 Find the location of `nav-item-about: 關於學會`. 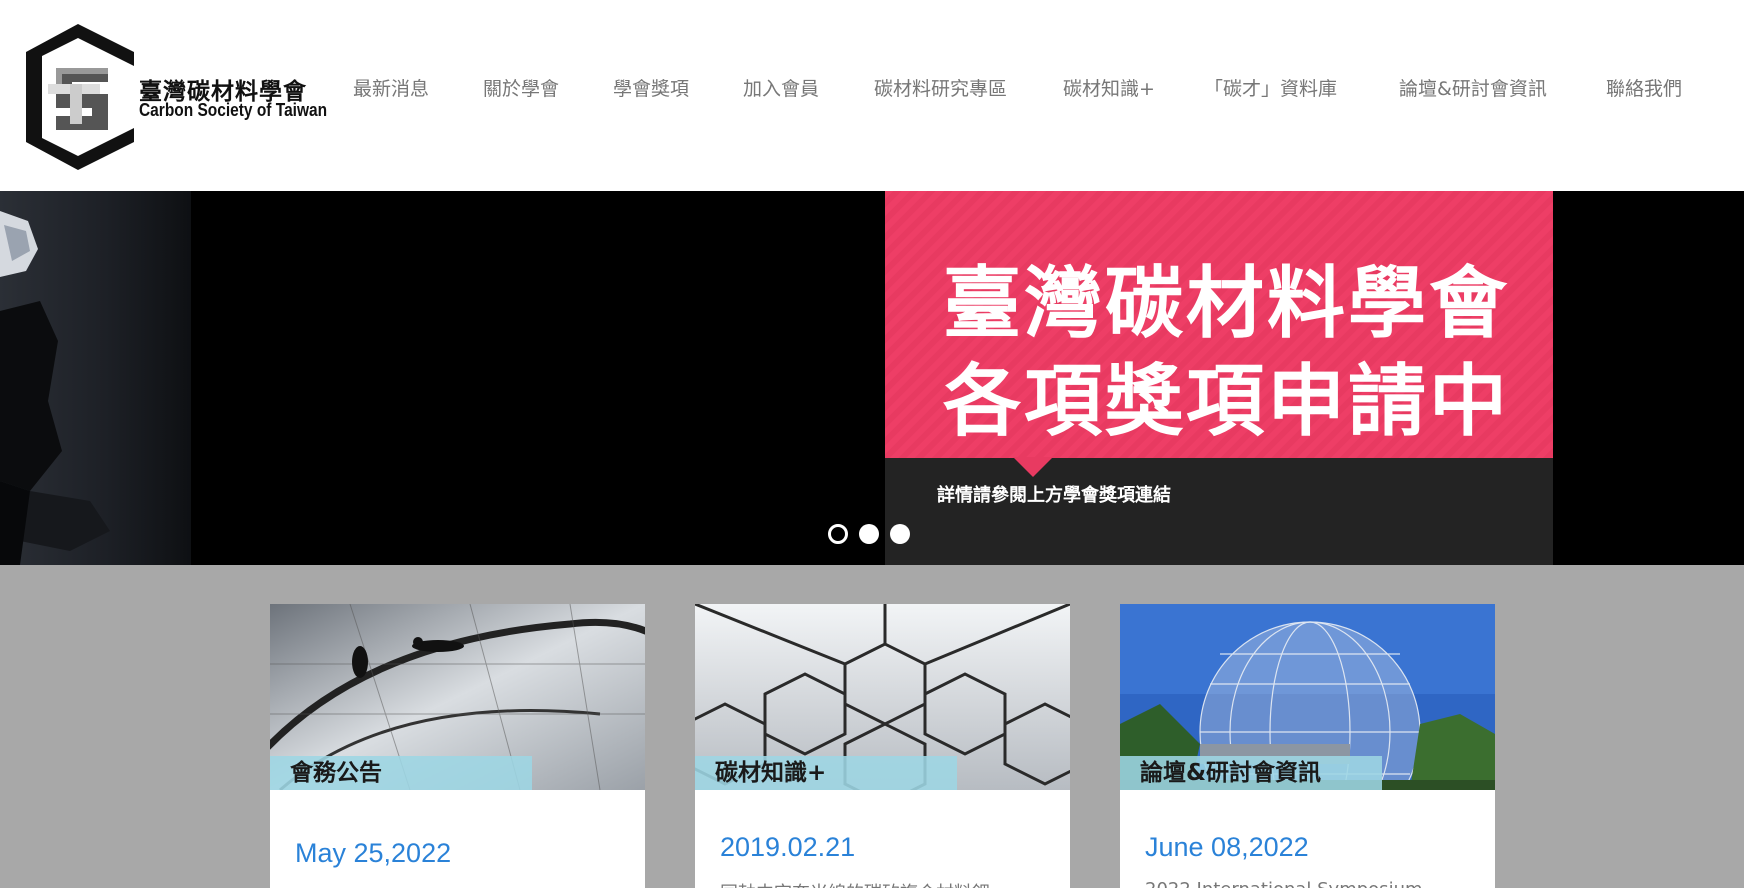

nav-item-about: 關於學會 is located at coordinates (521, 87).